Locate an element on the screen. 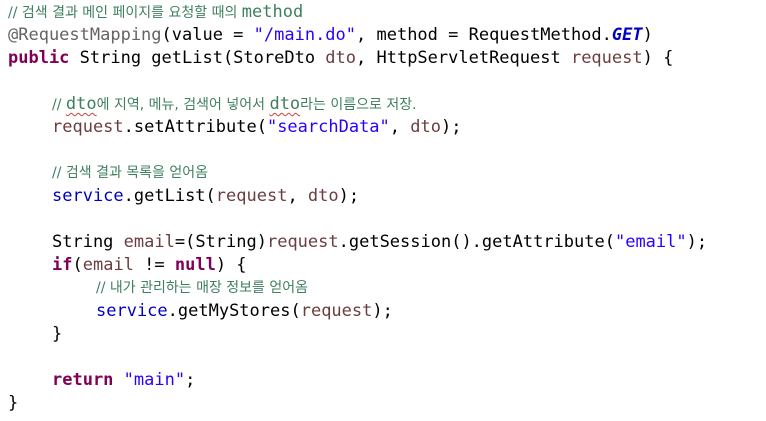 This screenshot has height=421, width=766. code-line-1: // 검색 결과 메인 페이지를 요청할 때의 method is located at coordinates (155, 12).